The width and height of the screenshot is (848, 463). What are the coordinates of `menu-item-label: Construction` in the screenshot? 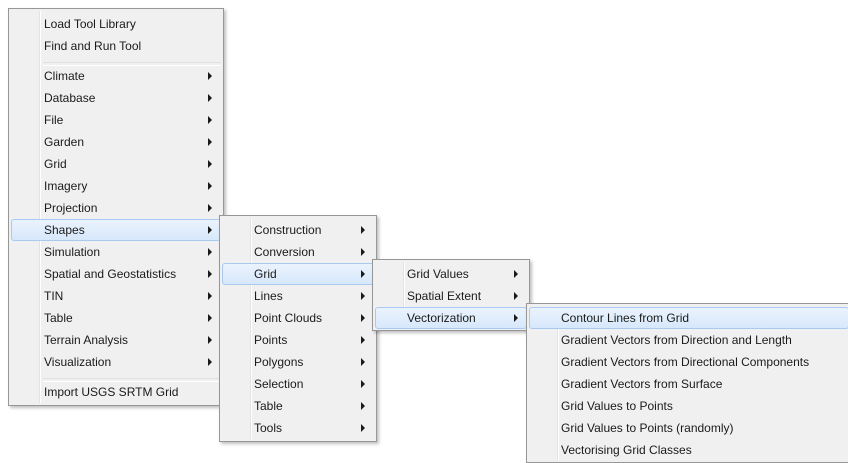 It's located at (288, 230).